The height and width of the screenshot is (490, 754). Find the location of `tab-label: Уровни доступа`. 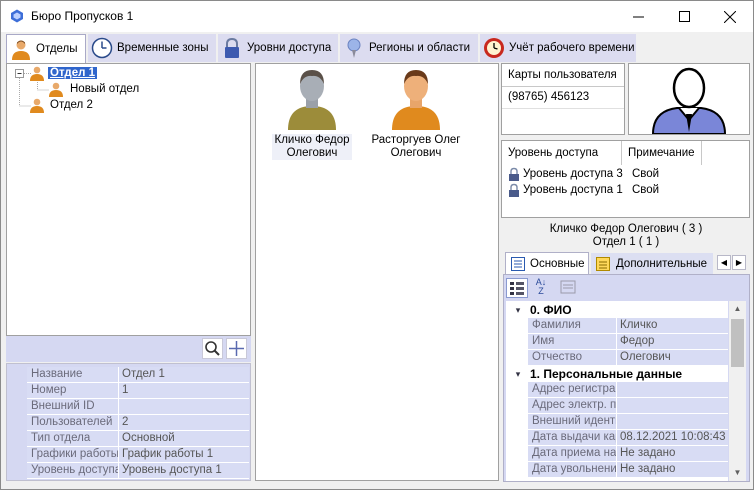

tab-label: Уровни доступа is located at coordinates (289, 48).